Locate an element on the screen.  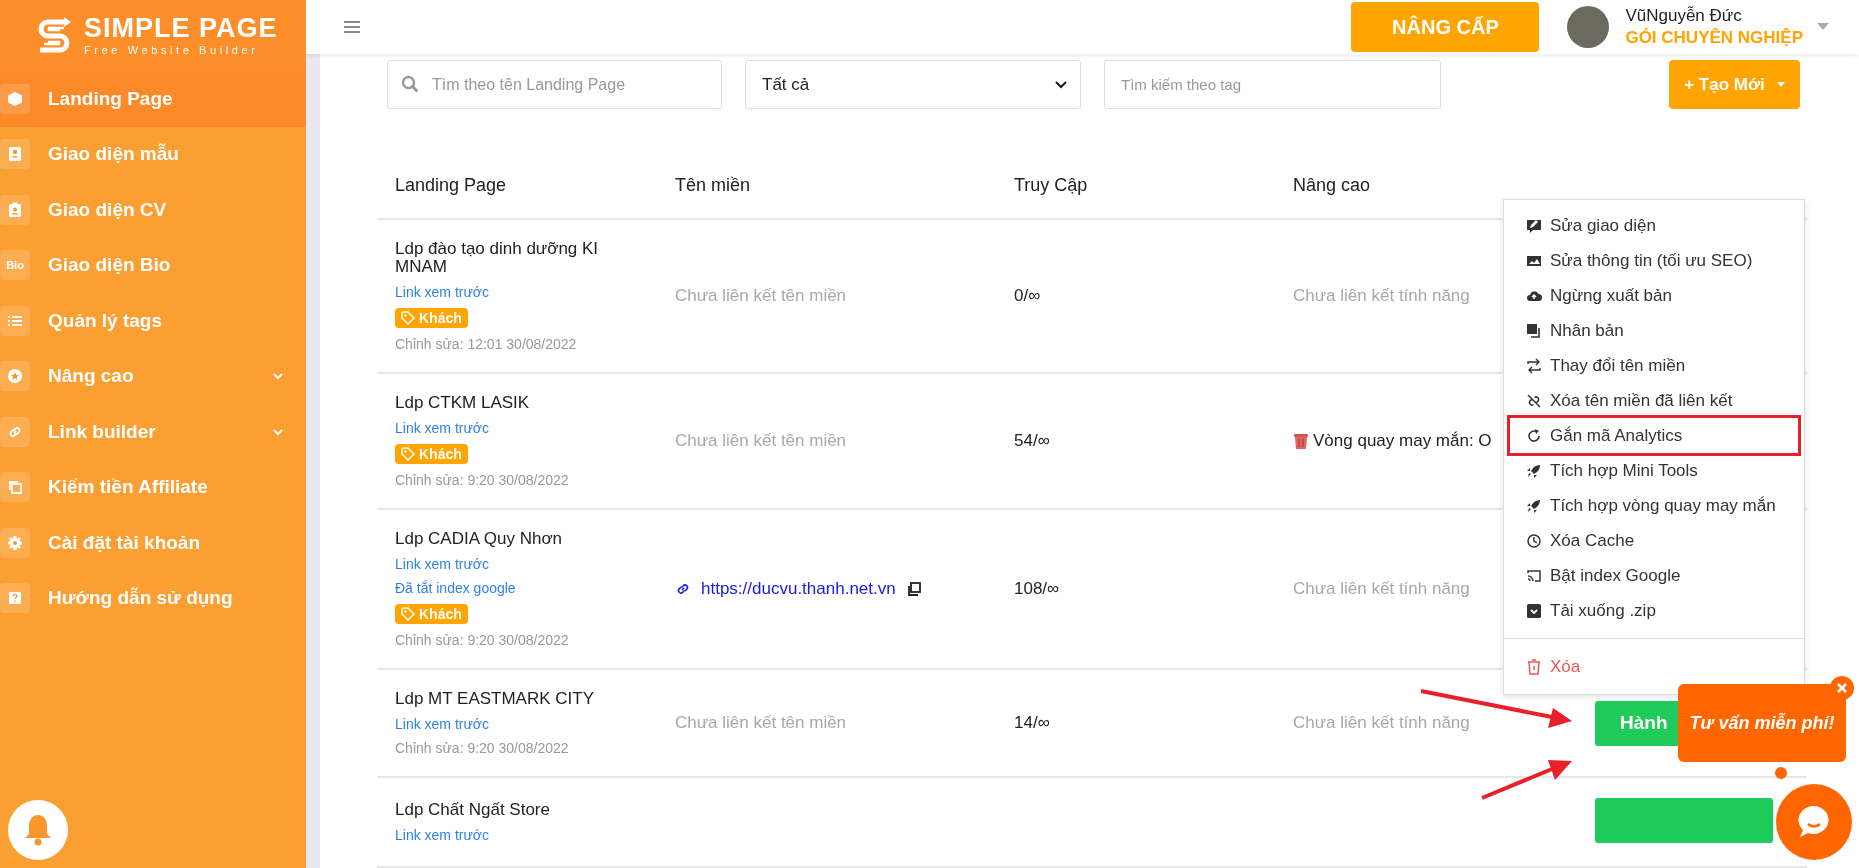
page-name: Ldp CADIA Quy Nhơn is located at coordinates (479, 539).